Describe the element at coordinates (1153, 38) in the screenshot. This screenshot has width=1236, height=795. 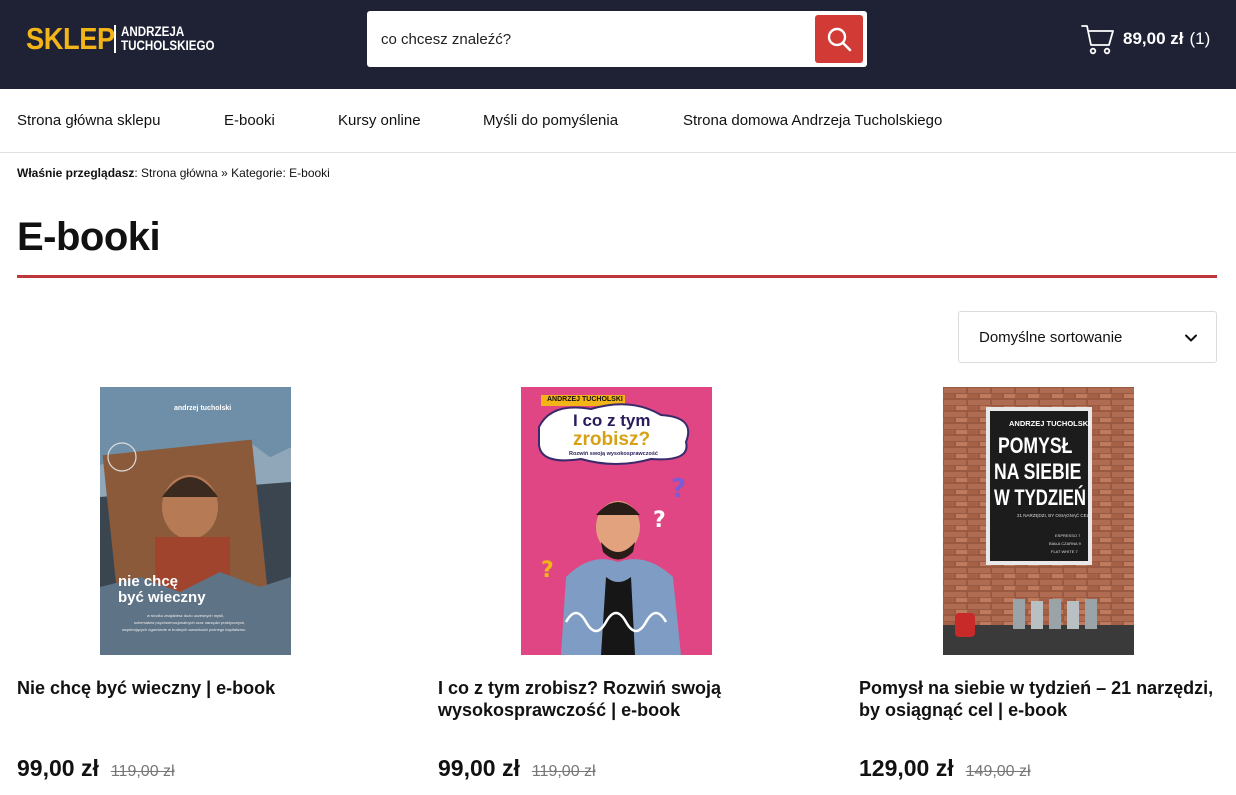
I see `cart-total: 89,00 zł` at that location.